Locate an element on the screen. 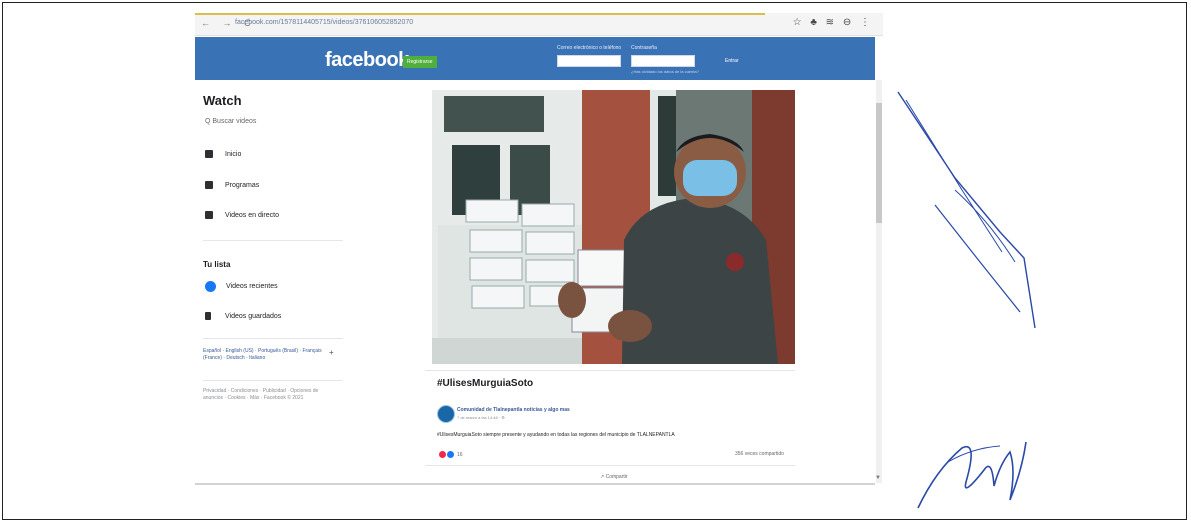  handwritten-signature is located at coordinates (966, 300).